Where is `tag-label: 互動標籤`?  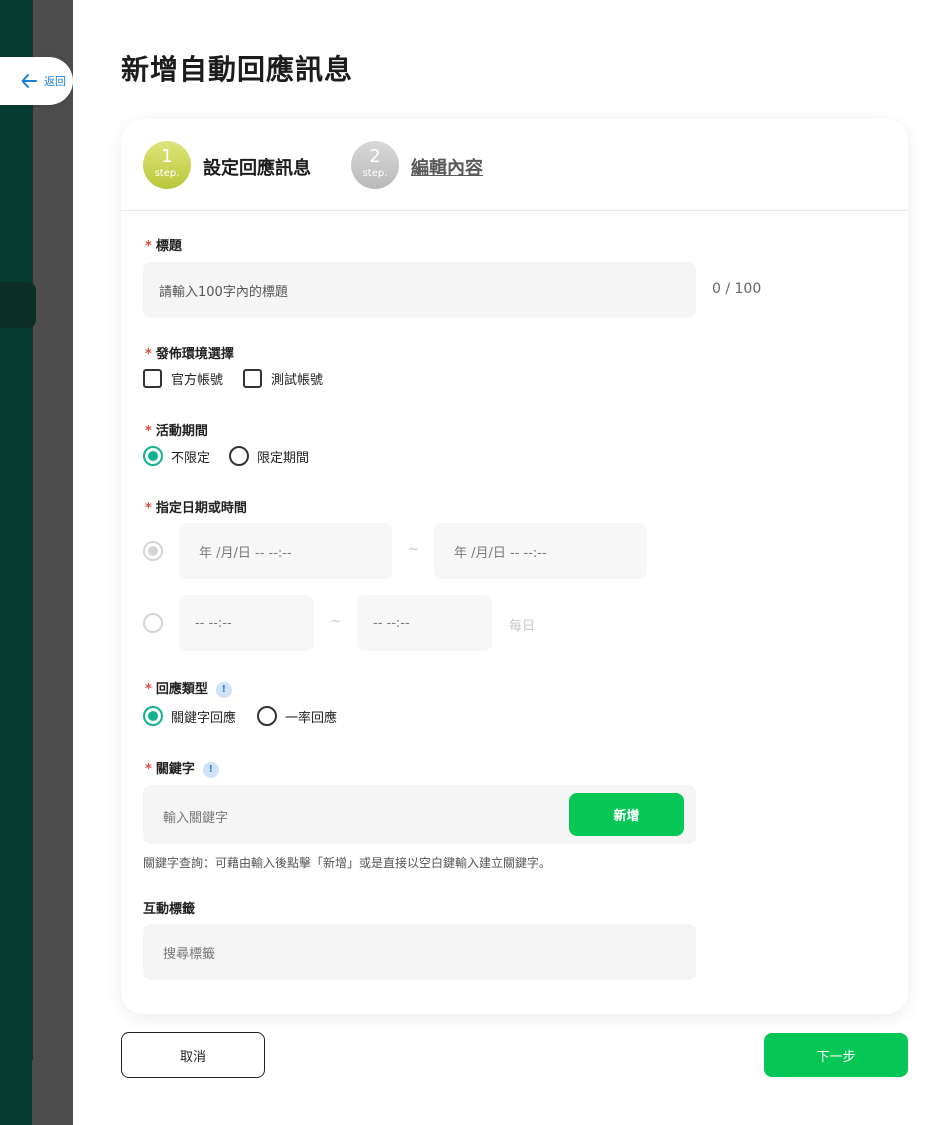 tag-label: 互動標籤 is located at coordinates (169, 909).